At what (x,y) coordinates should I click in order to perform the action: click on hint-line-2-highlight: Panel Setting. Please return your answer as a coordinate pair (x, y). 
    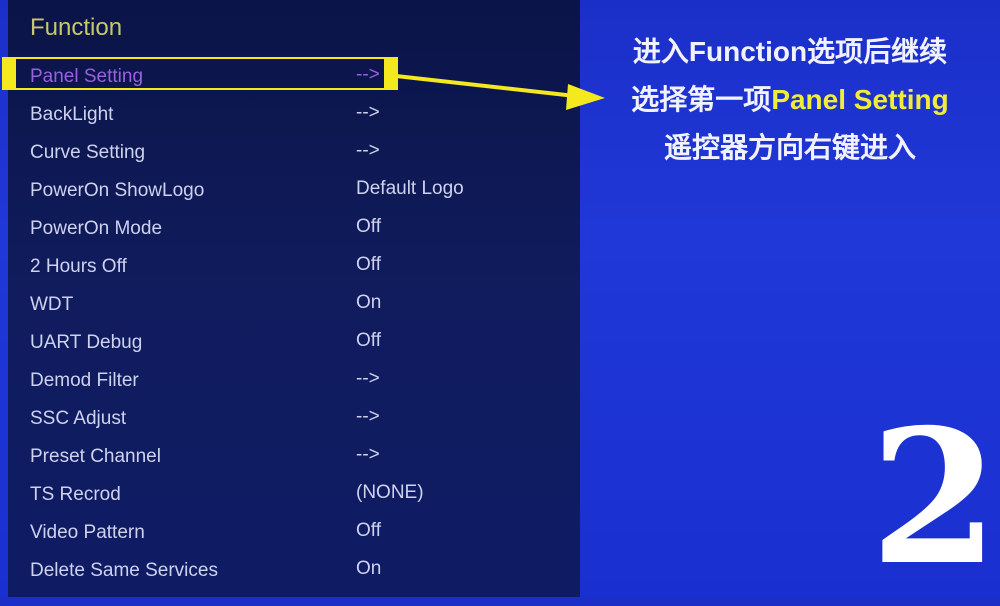
    Looking at the image, I should click on (860, 99).